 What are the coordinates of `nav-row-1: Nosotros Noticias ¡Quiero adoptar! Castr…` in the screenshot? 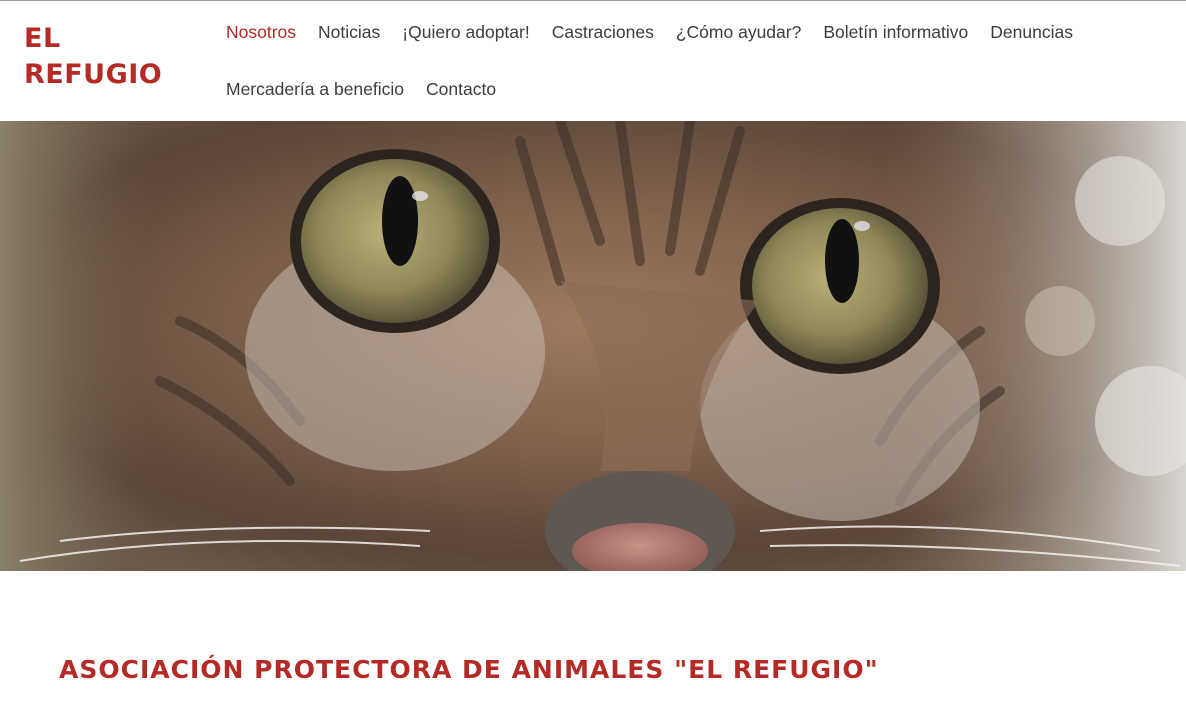 It's located at (660, 32).